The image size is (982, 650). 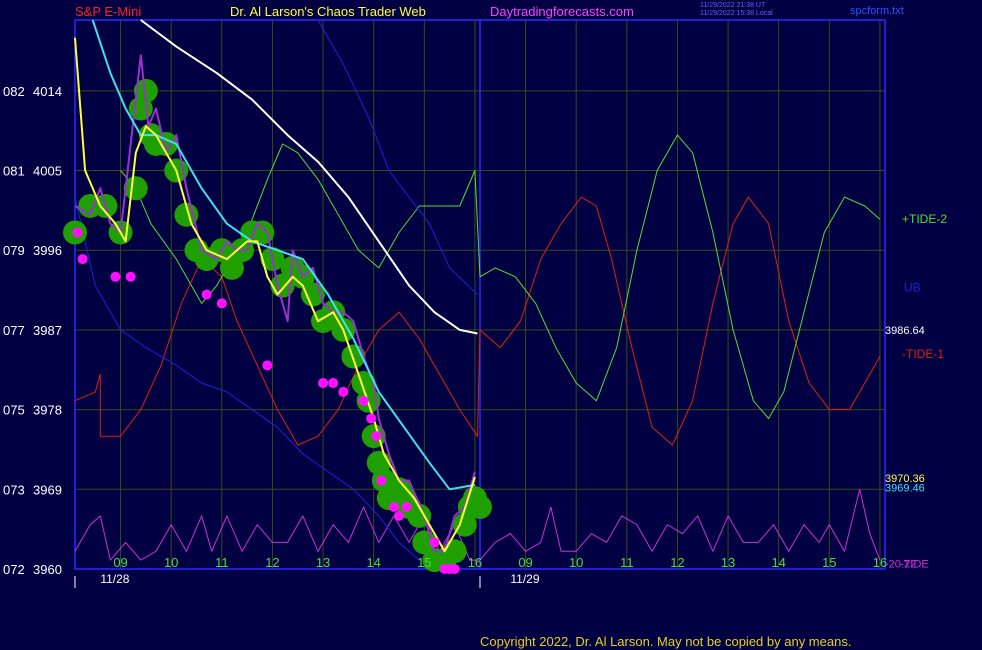 I want to click on right-label: 3986.64, so click(x=905, y=331).